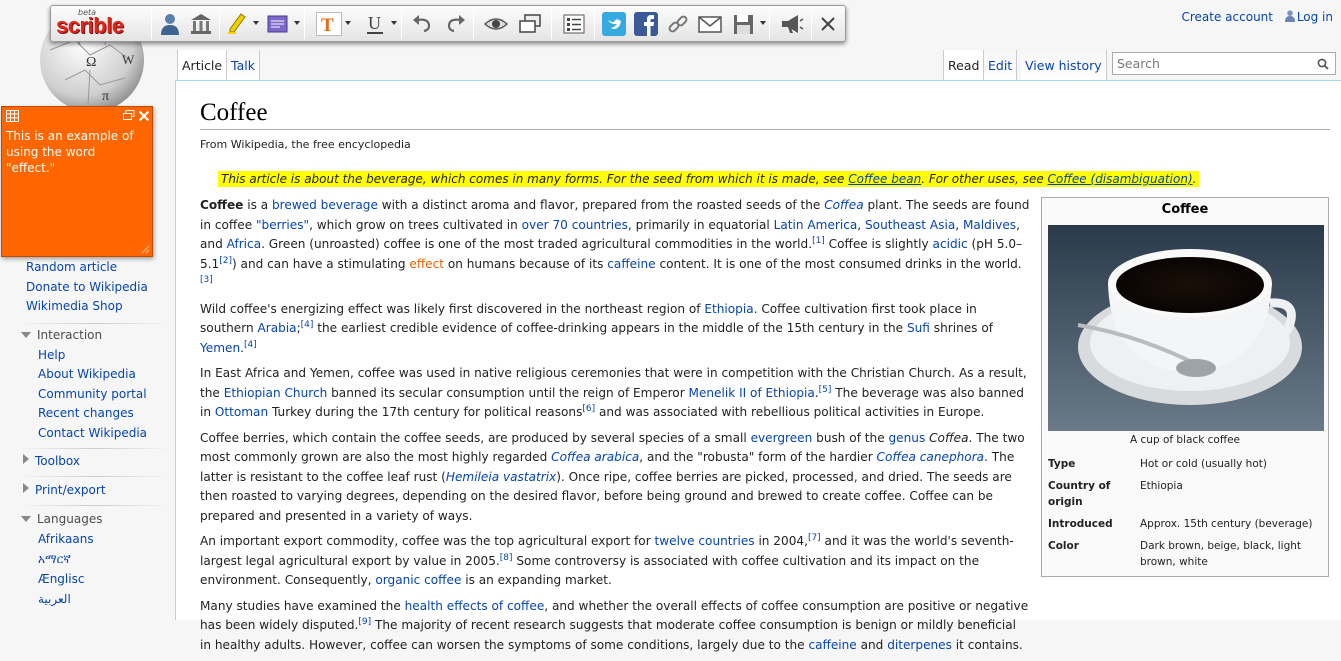 This screenshot has width=1341, height=661. Describe the element at coordinates (202, 65) in the screenshot. I see `tab-article: Article` at that location.